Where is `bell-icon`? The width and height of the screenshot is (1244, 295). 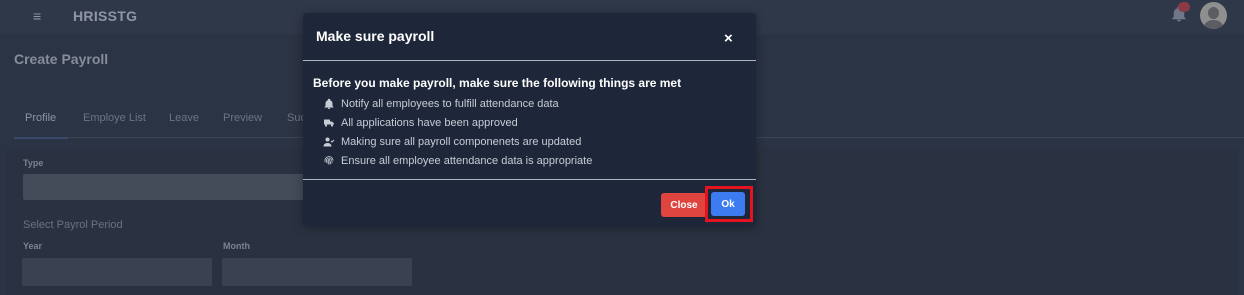
bell-icon is located at coordinates (329, 104).